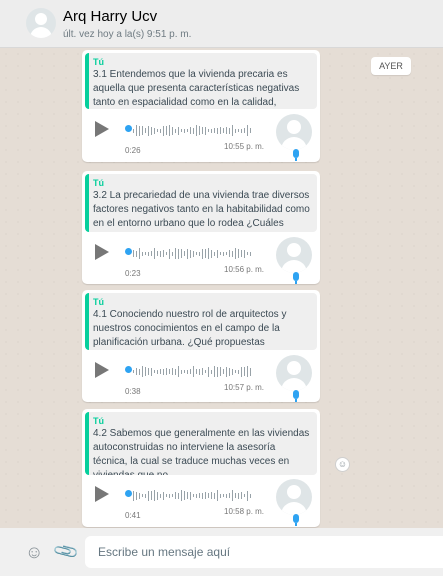  I want to click on message-time: 10:55 p. m., so click(244, 146).